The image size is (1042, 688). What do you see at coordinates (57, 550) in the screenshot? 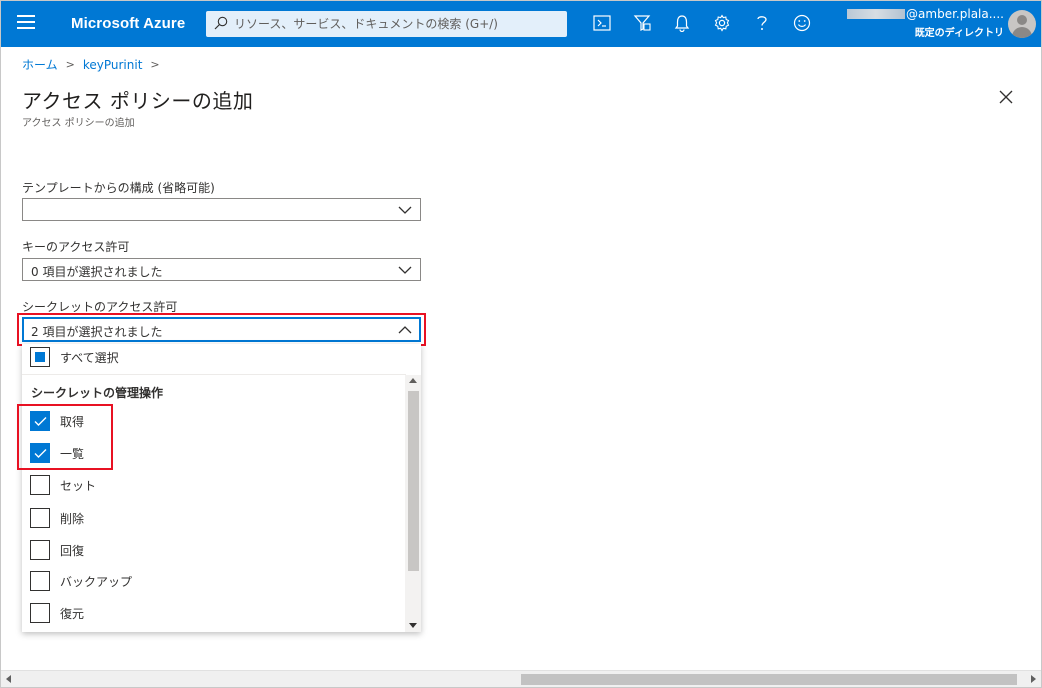
I see `option-recover: 回復` at bounding box center [57, 550].